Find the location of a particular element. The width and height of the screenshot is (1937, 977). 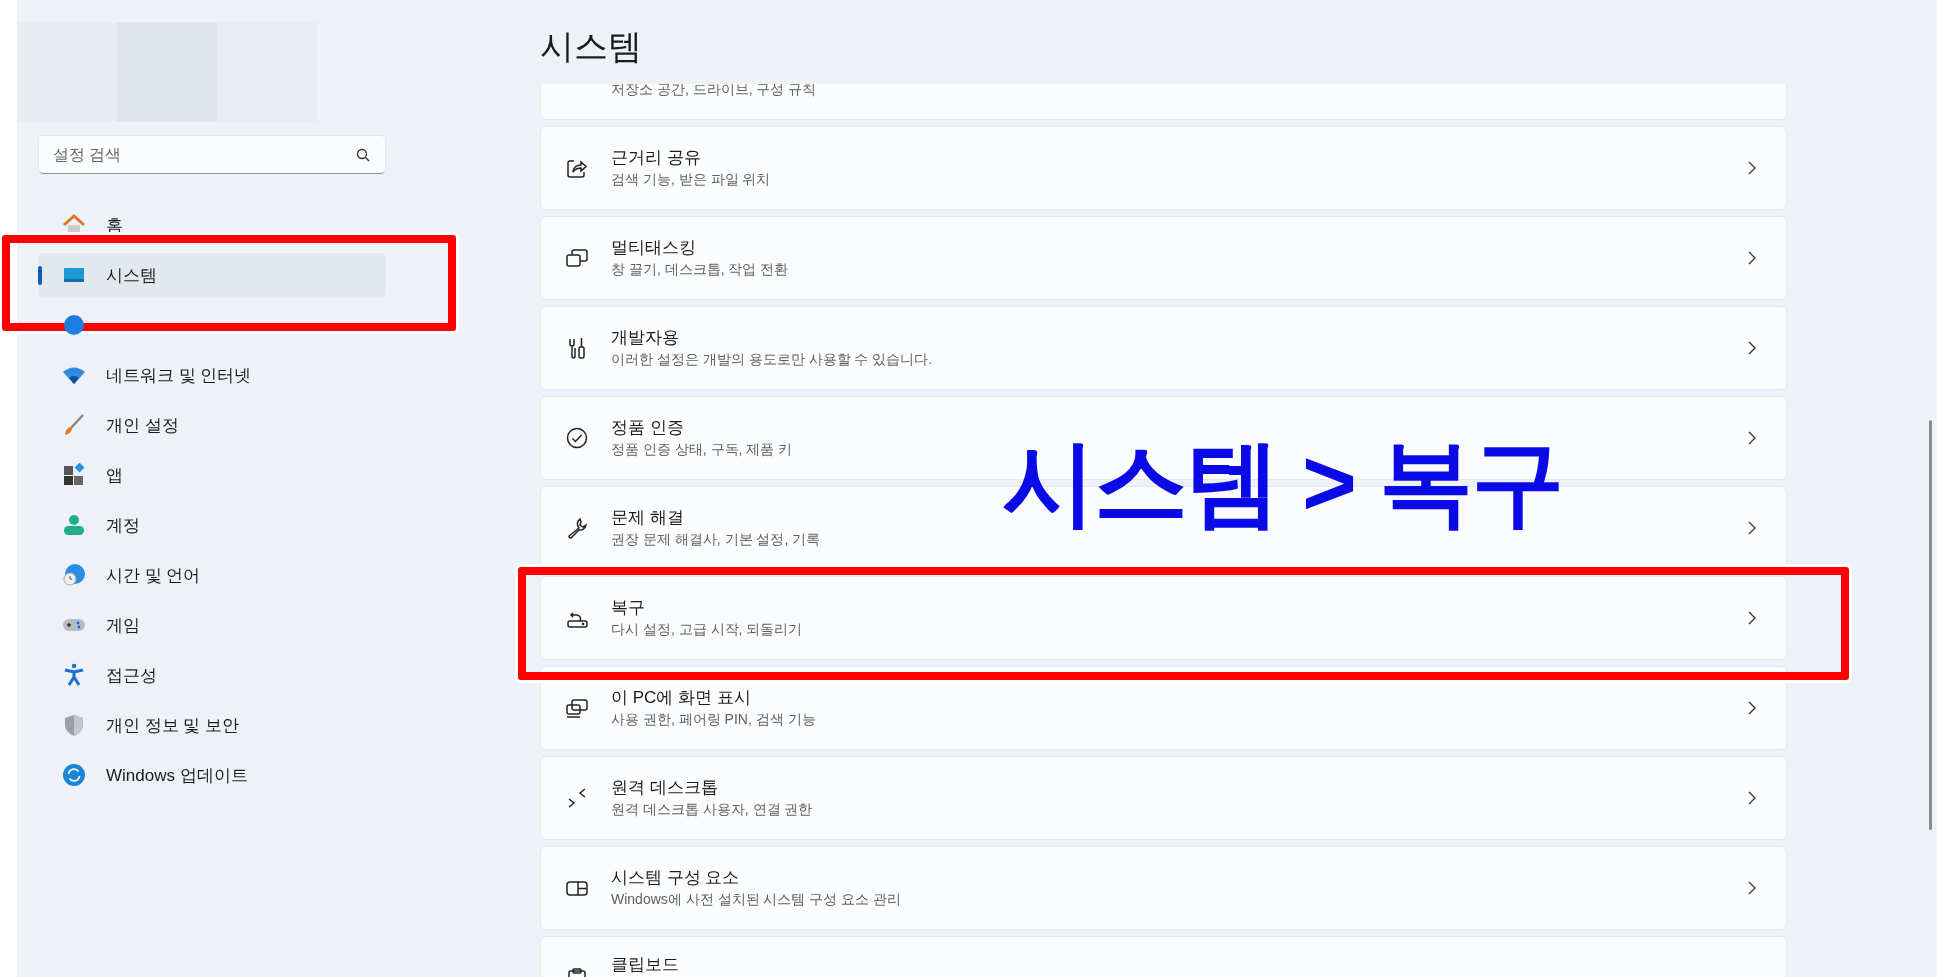

settings-card: 멀티태스킹 창 끌기, 데스크톱, 작업 전환 is located at coordinates (1163, 258).